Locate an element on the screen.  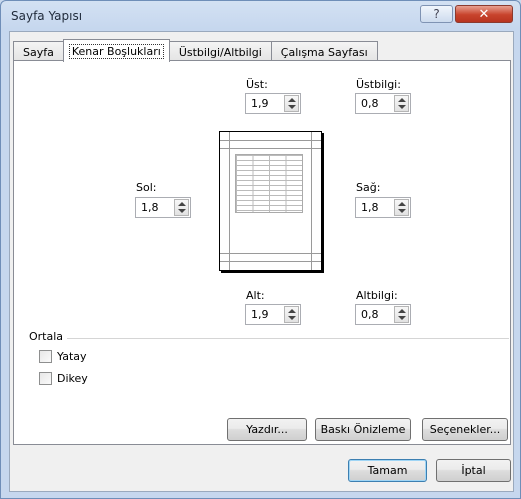
print-preview-button: Baskı Önizleme is located at coordinates (363, 429).